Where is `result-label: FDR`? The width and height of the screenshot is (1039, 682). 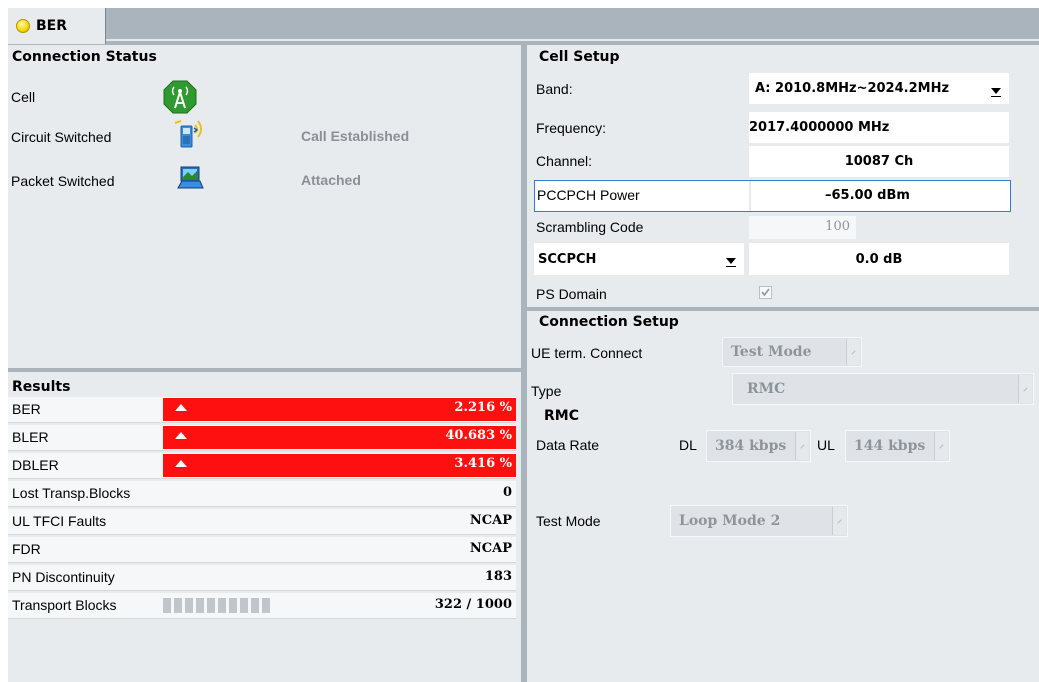
result-label: FDR is located at coordinates (26, 549).